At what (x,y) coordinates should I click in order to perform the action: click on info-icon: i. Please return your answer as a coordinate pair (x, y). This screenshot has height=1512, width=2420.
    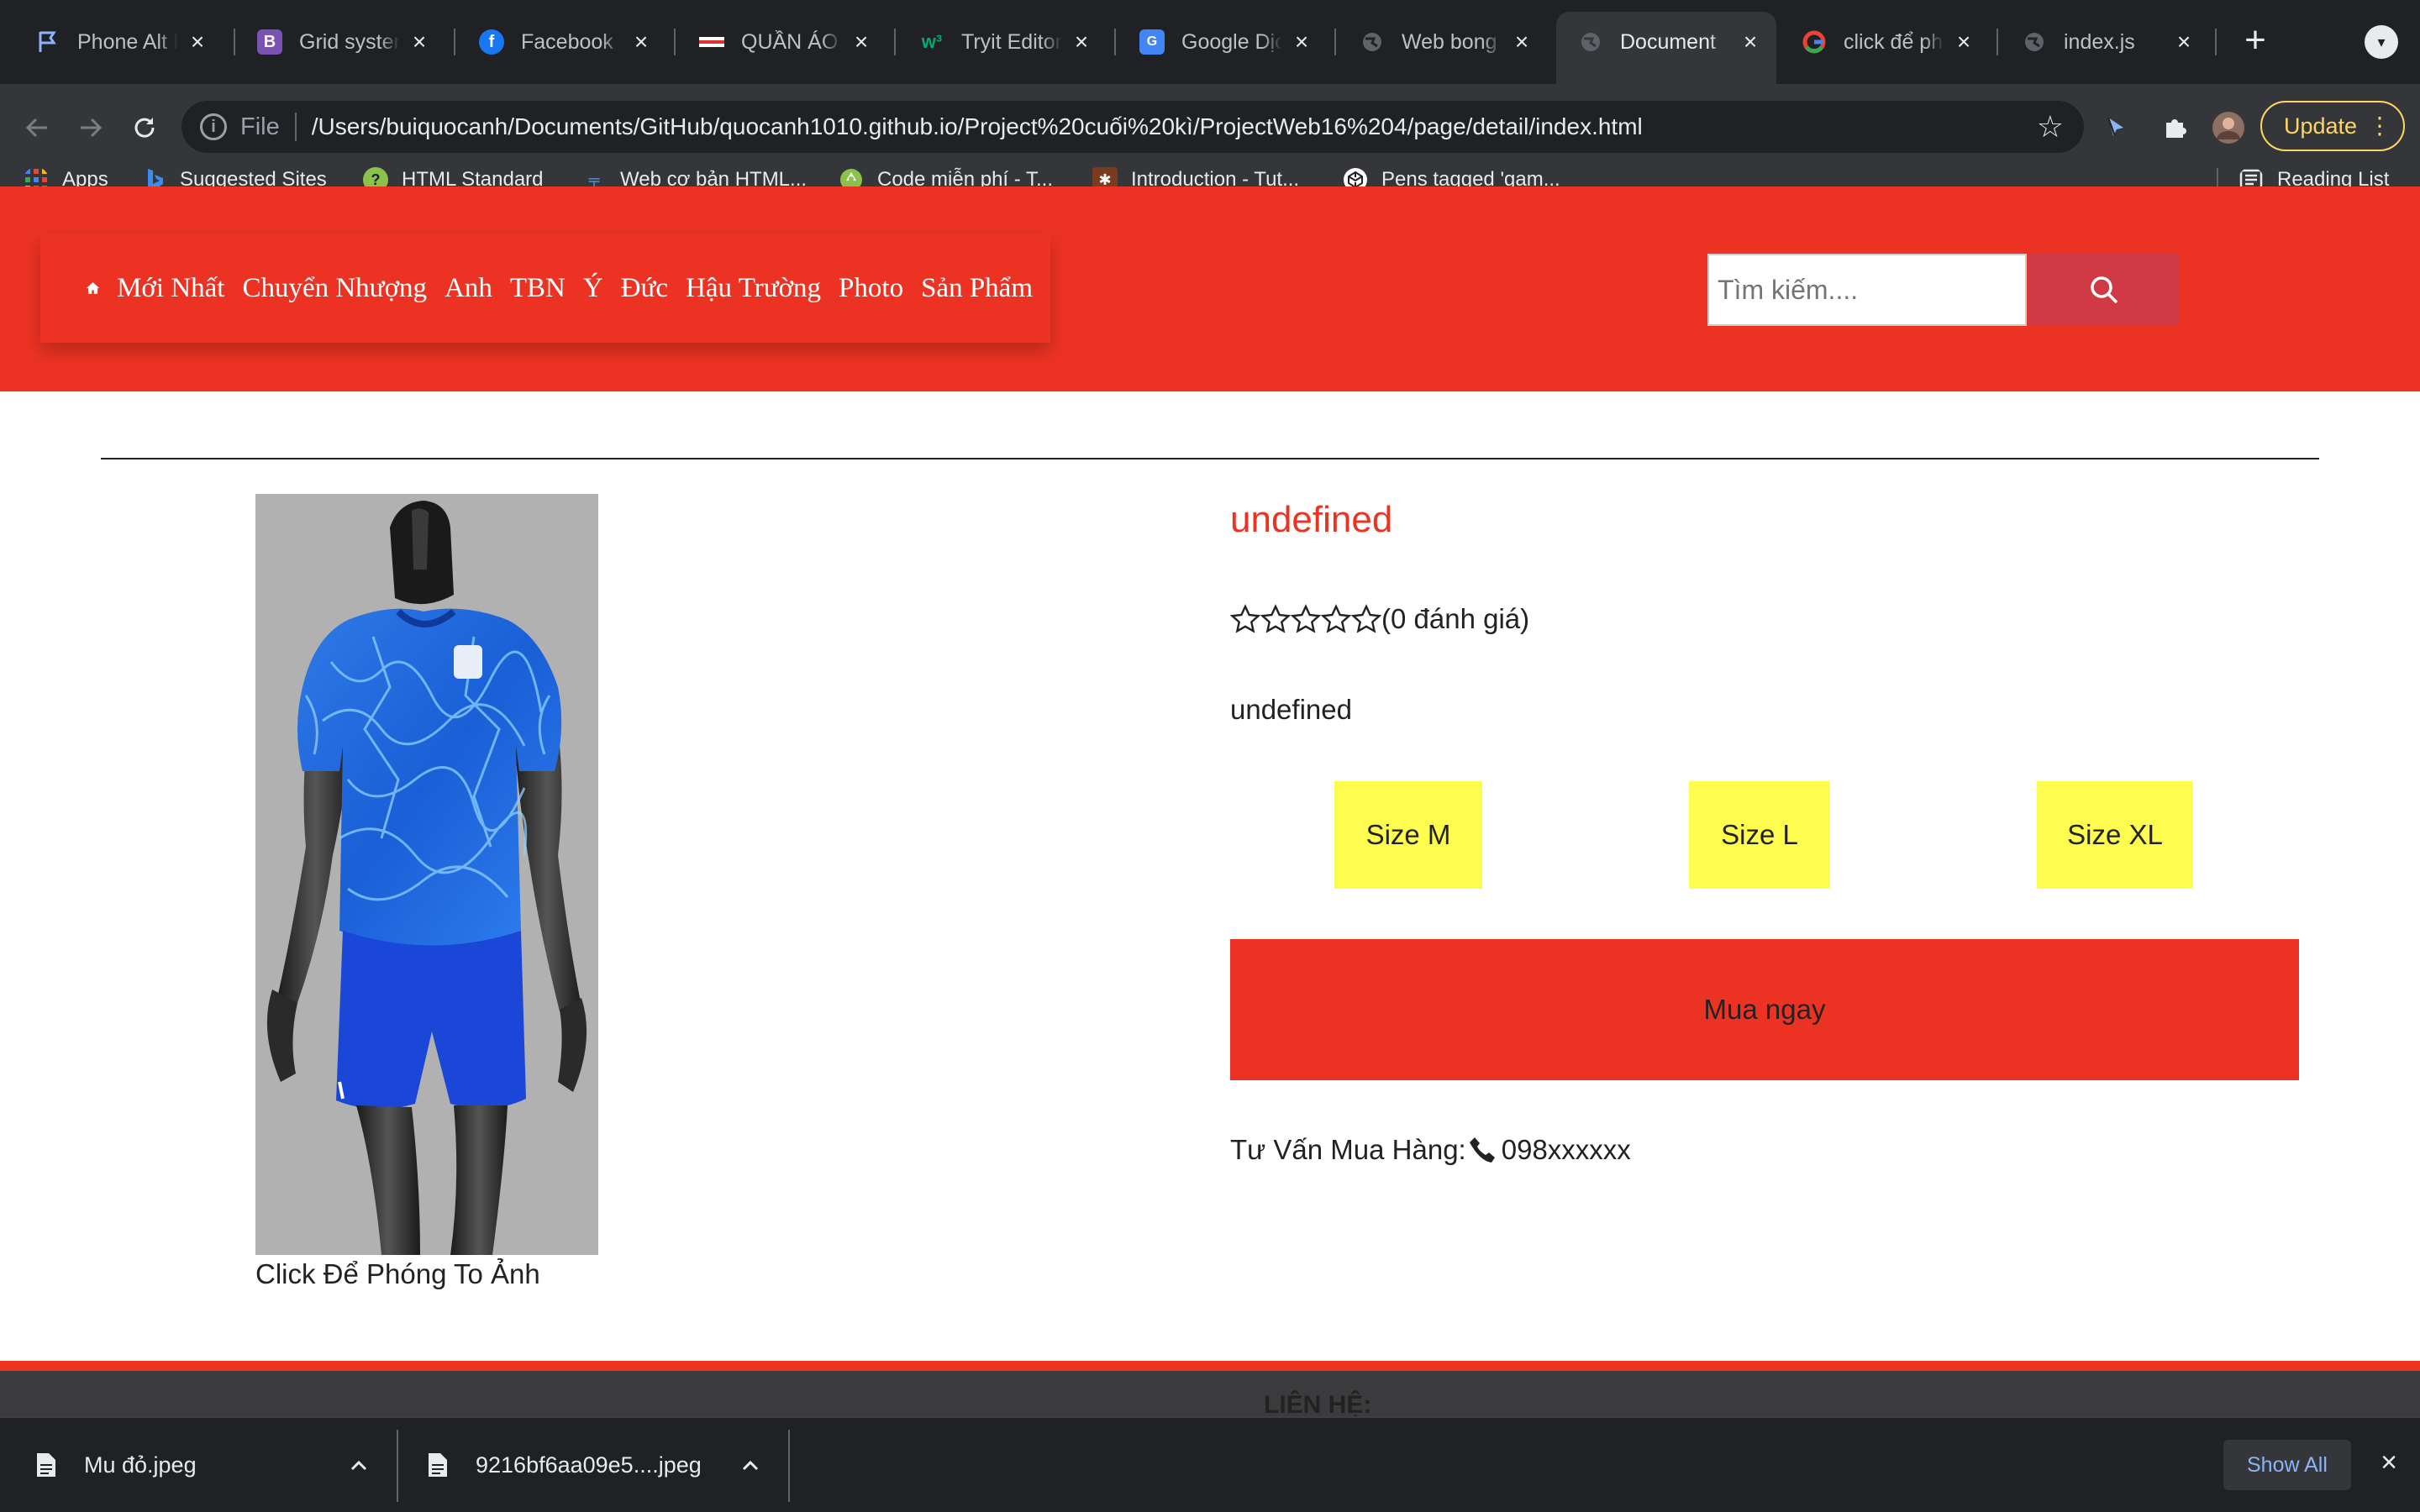
    Looking at the image, I should click on (214, 126).